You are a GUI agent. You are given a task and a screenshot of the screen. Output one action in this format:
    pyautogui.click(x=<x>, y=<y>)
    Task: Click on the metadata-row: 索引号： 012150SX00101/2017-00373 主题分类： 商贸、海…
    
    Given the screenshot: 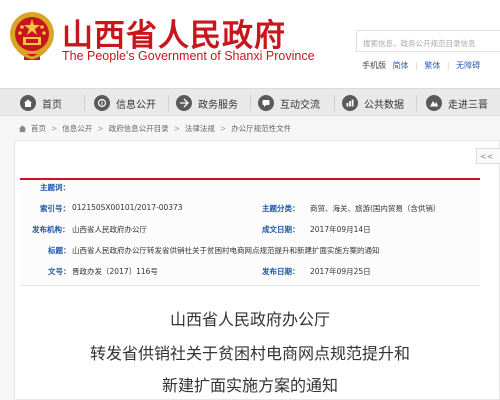 What is the action you would take?
    pyautogui.click(x=250, y=213)
    